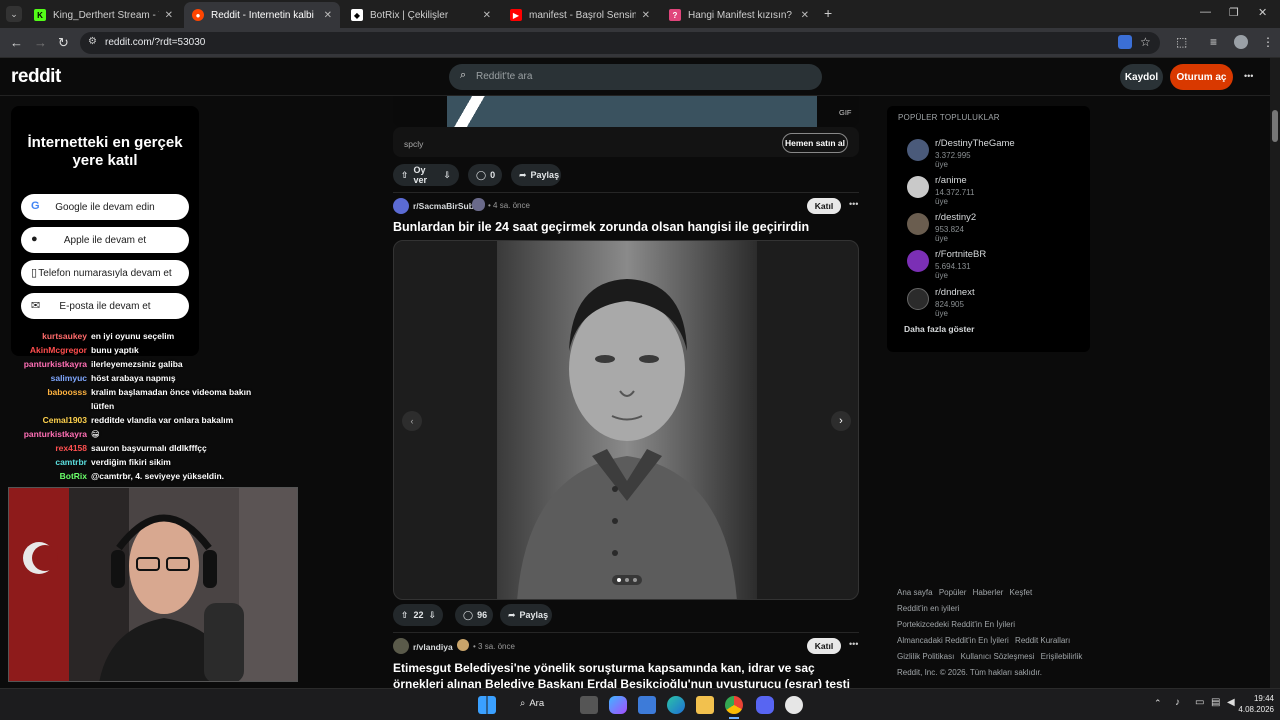  I want to click on post-vote-pill: ⇧ 22 ⇩, so click(418, 615).